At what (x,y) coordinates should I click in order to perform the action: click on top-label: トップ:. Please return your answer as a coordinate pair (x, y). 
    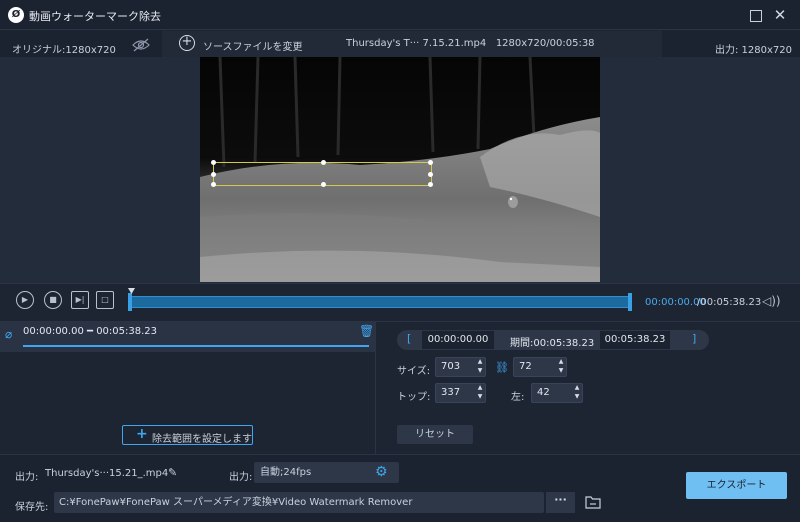
    Looking at the image, I should click on (414, 397).